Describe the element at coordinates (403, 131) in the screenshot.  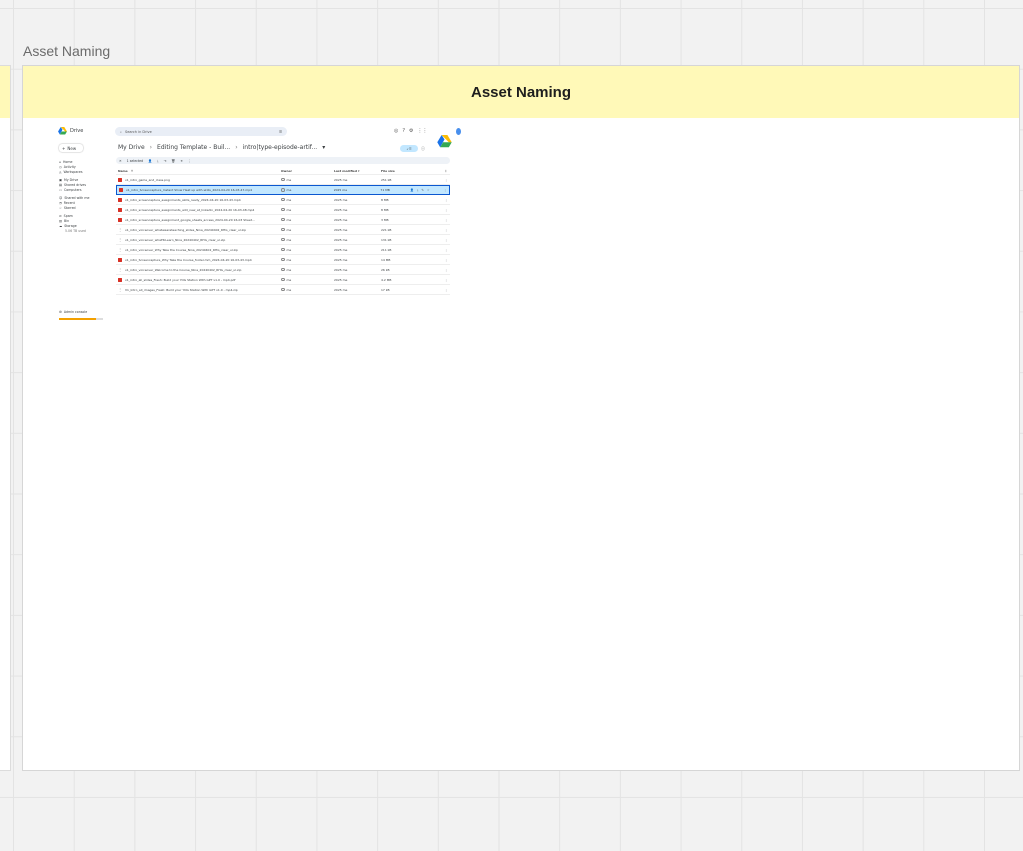
I see `help-icon: ?` at that location.